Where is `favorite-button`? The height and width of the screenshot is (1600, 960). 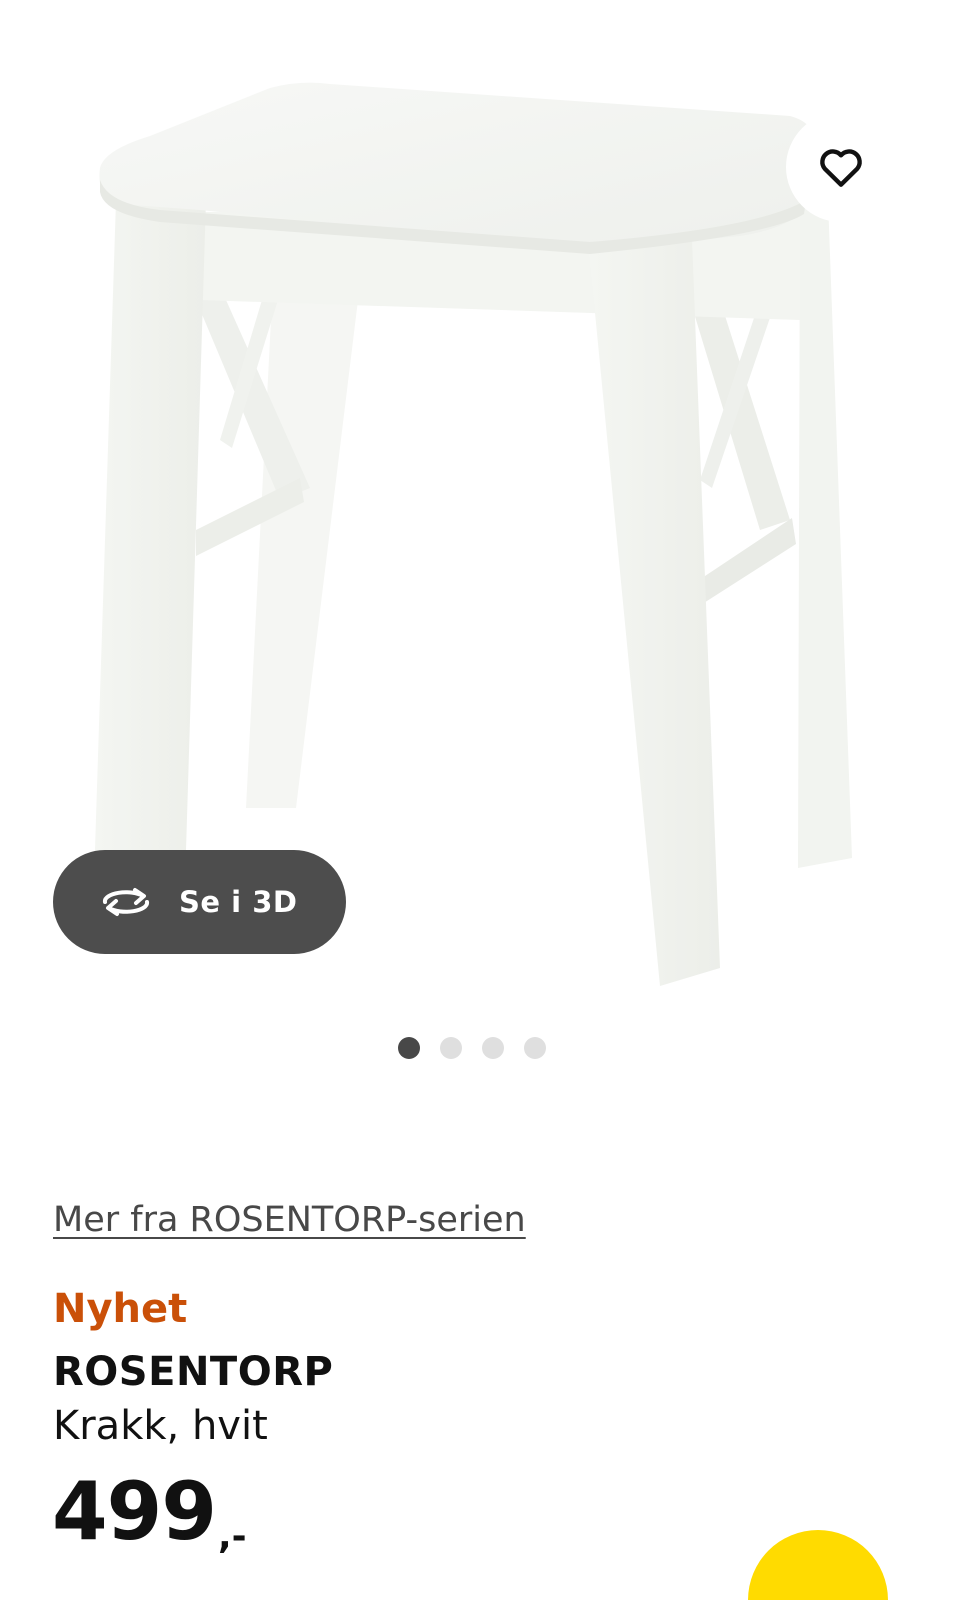
favorite-button is located at coordinates (841, 167).